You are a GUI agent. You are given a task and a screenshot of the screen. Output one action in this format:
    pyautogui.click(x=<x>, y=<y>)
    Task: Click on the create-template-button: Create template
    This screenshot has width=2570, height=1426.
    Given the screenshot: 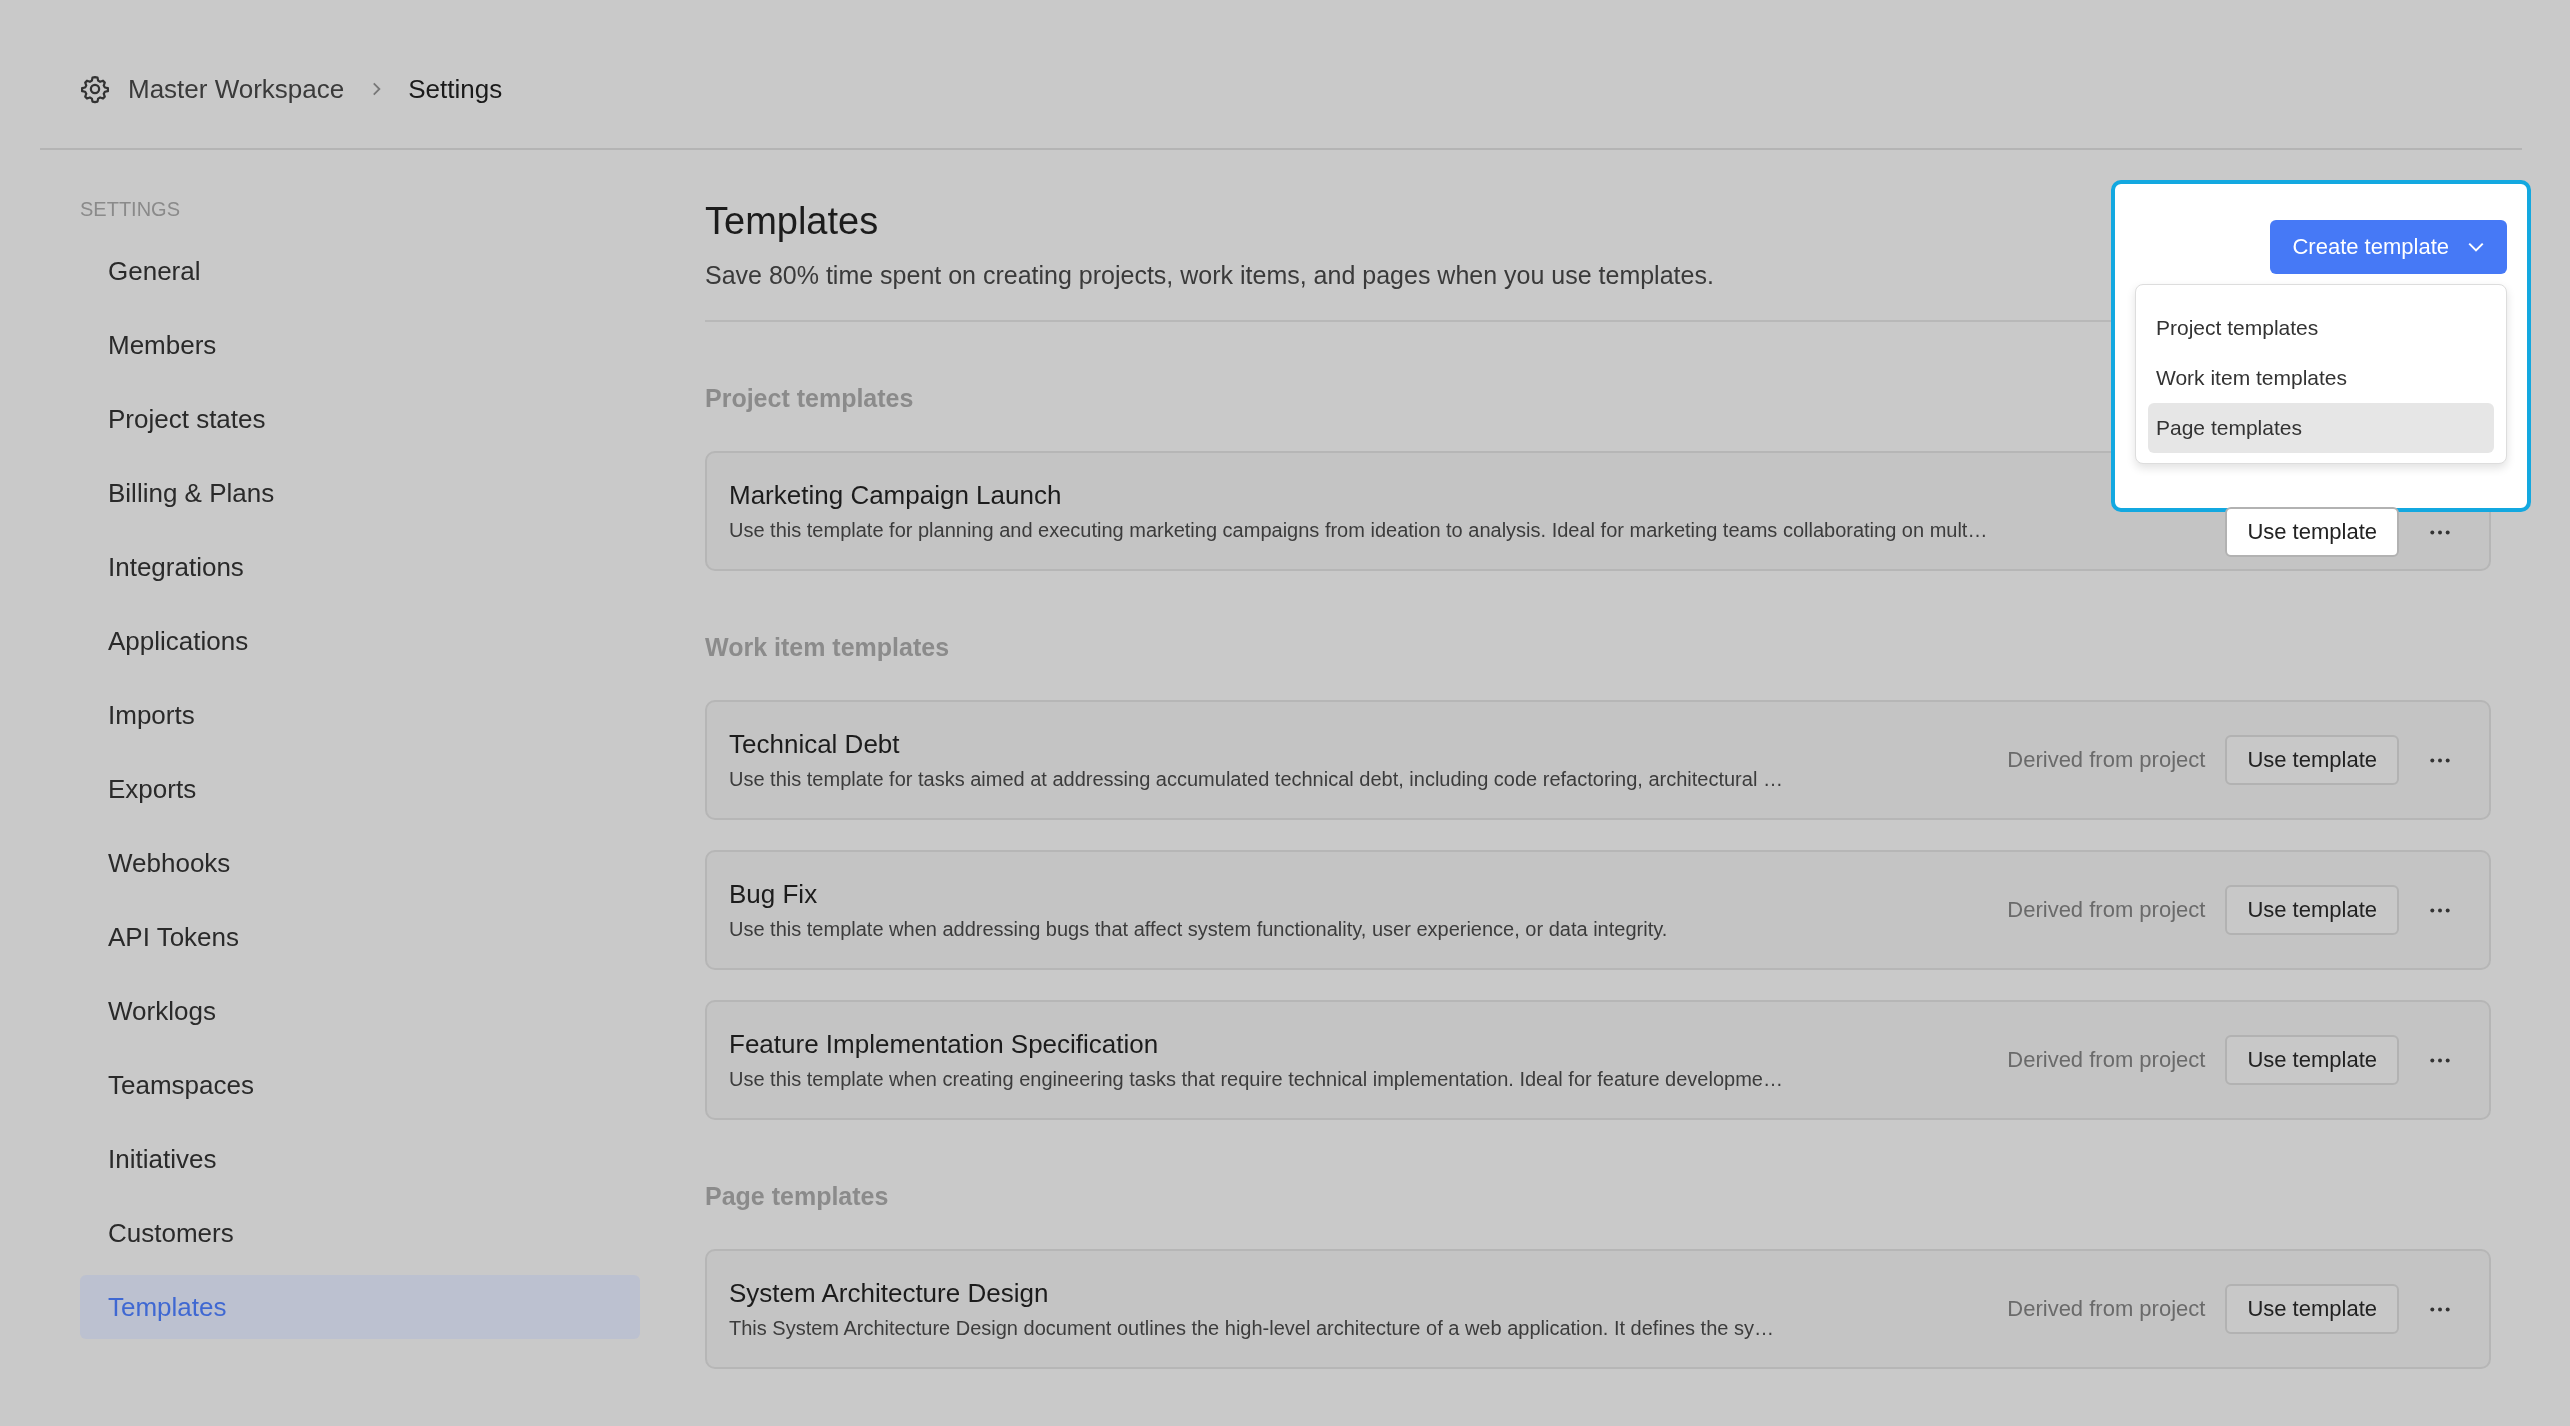 What is the action you would take?
    pyautogui.click(x=2388, y=247)
    